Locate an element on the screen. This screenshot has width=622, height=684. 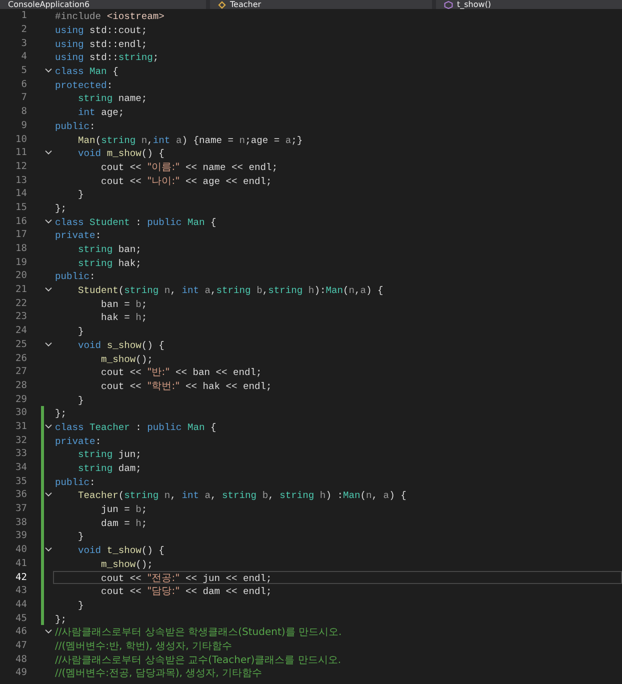
line-number: 12 is located at coordinates (20, 166).